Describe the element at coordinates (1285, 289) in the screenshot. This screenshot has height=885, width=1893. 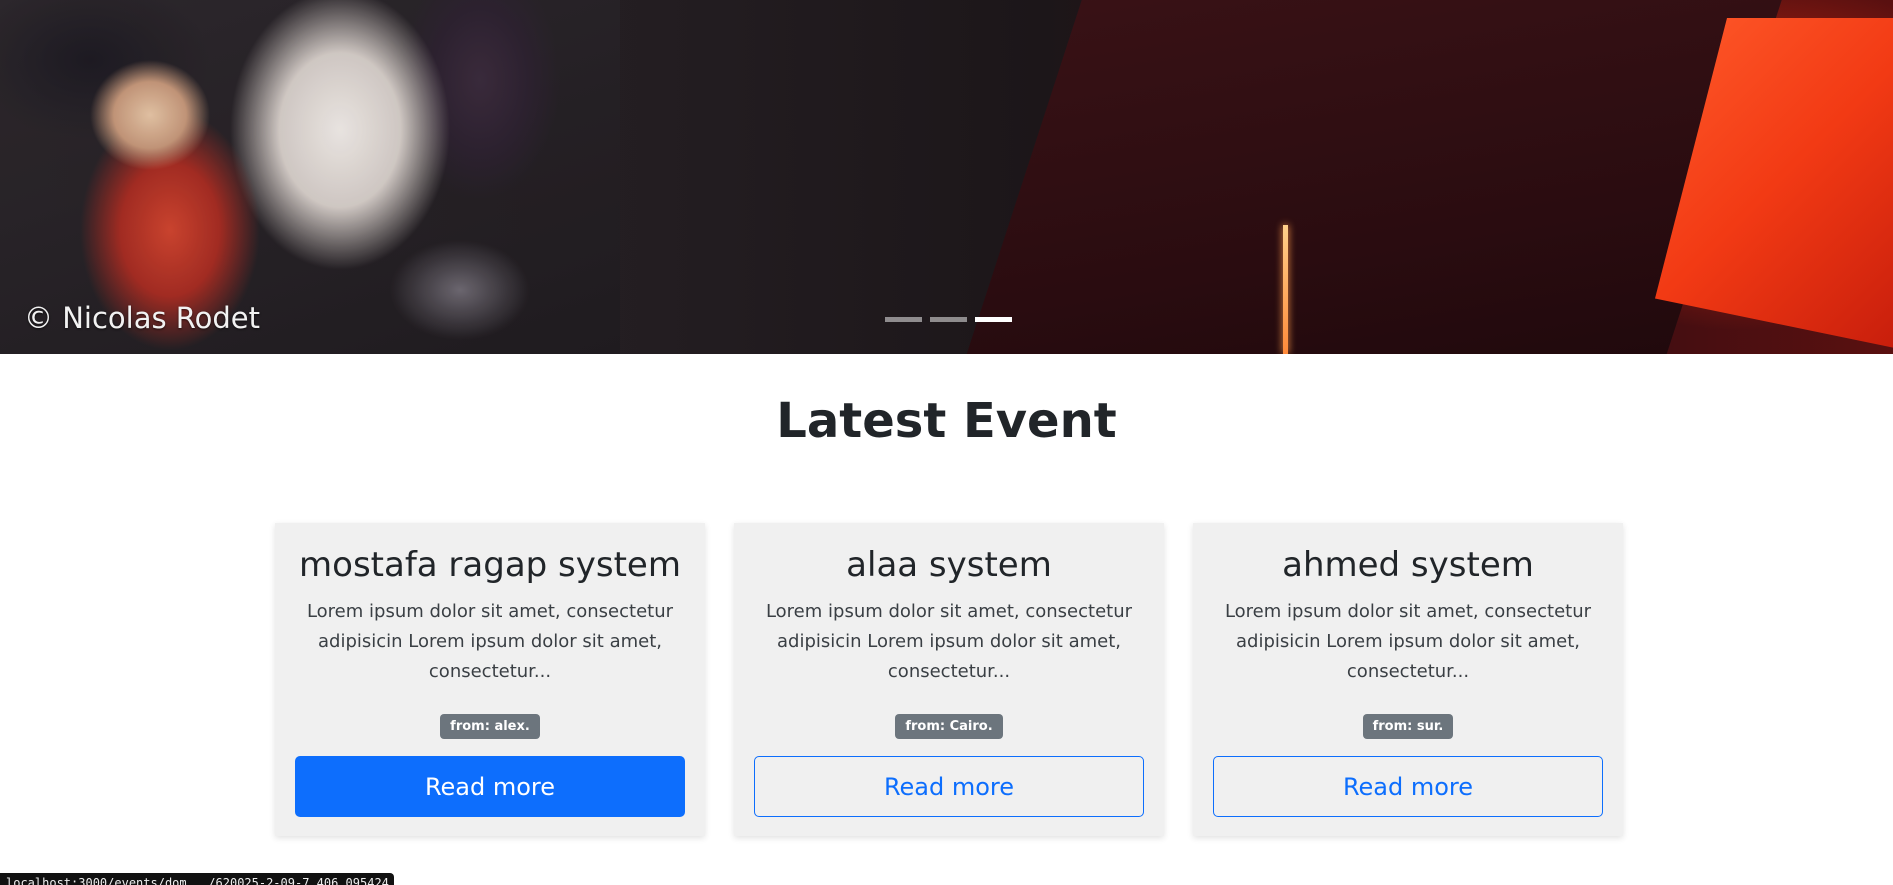
I see `hero-image-light` at that location.